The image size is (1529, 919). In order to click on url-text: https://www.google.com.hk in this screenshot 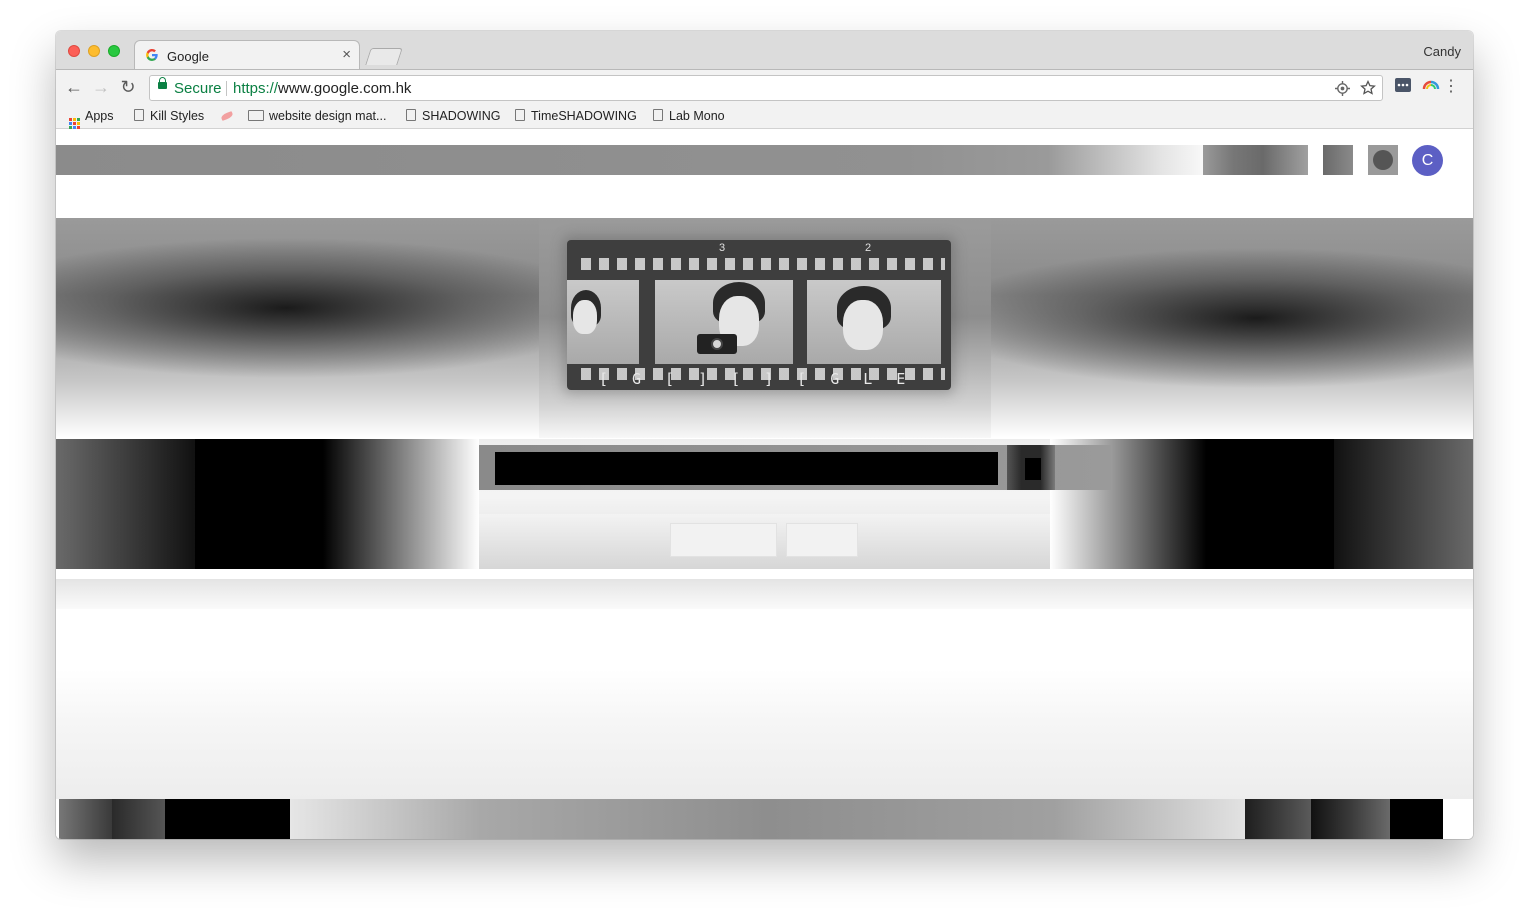, I will do `click(322, 88)`.